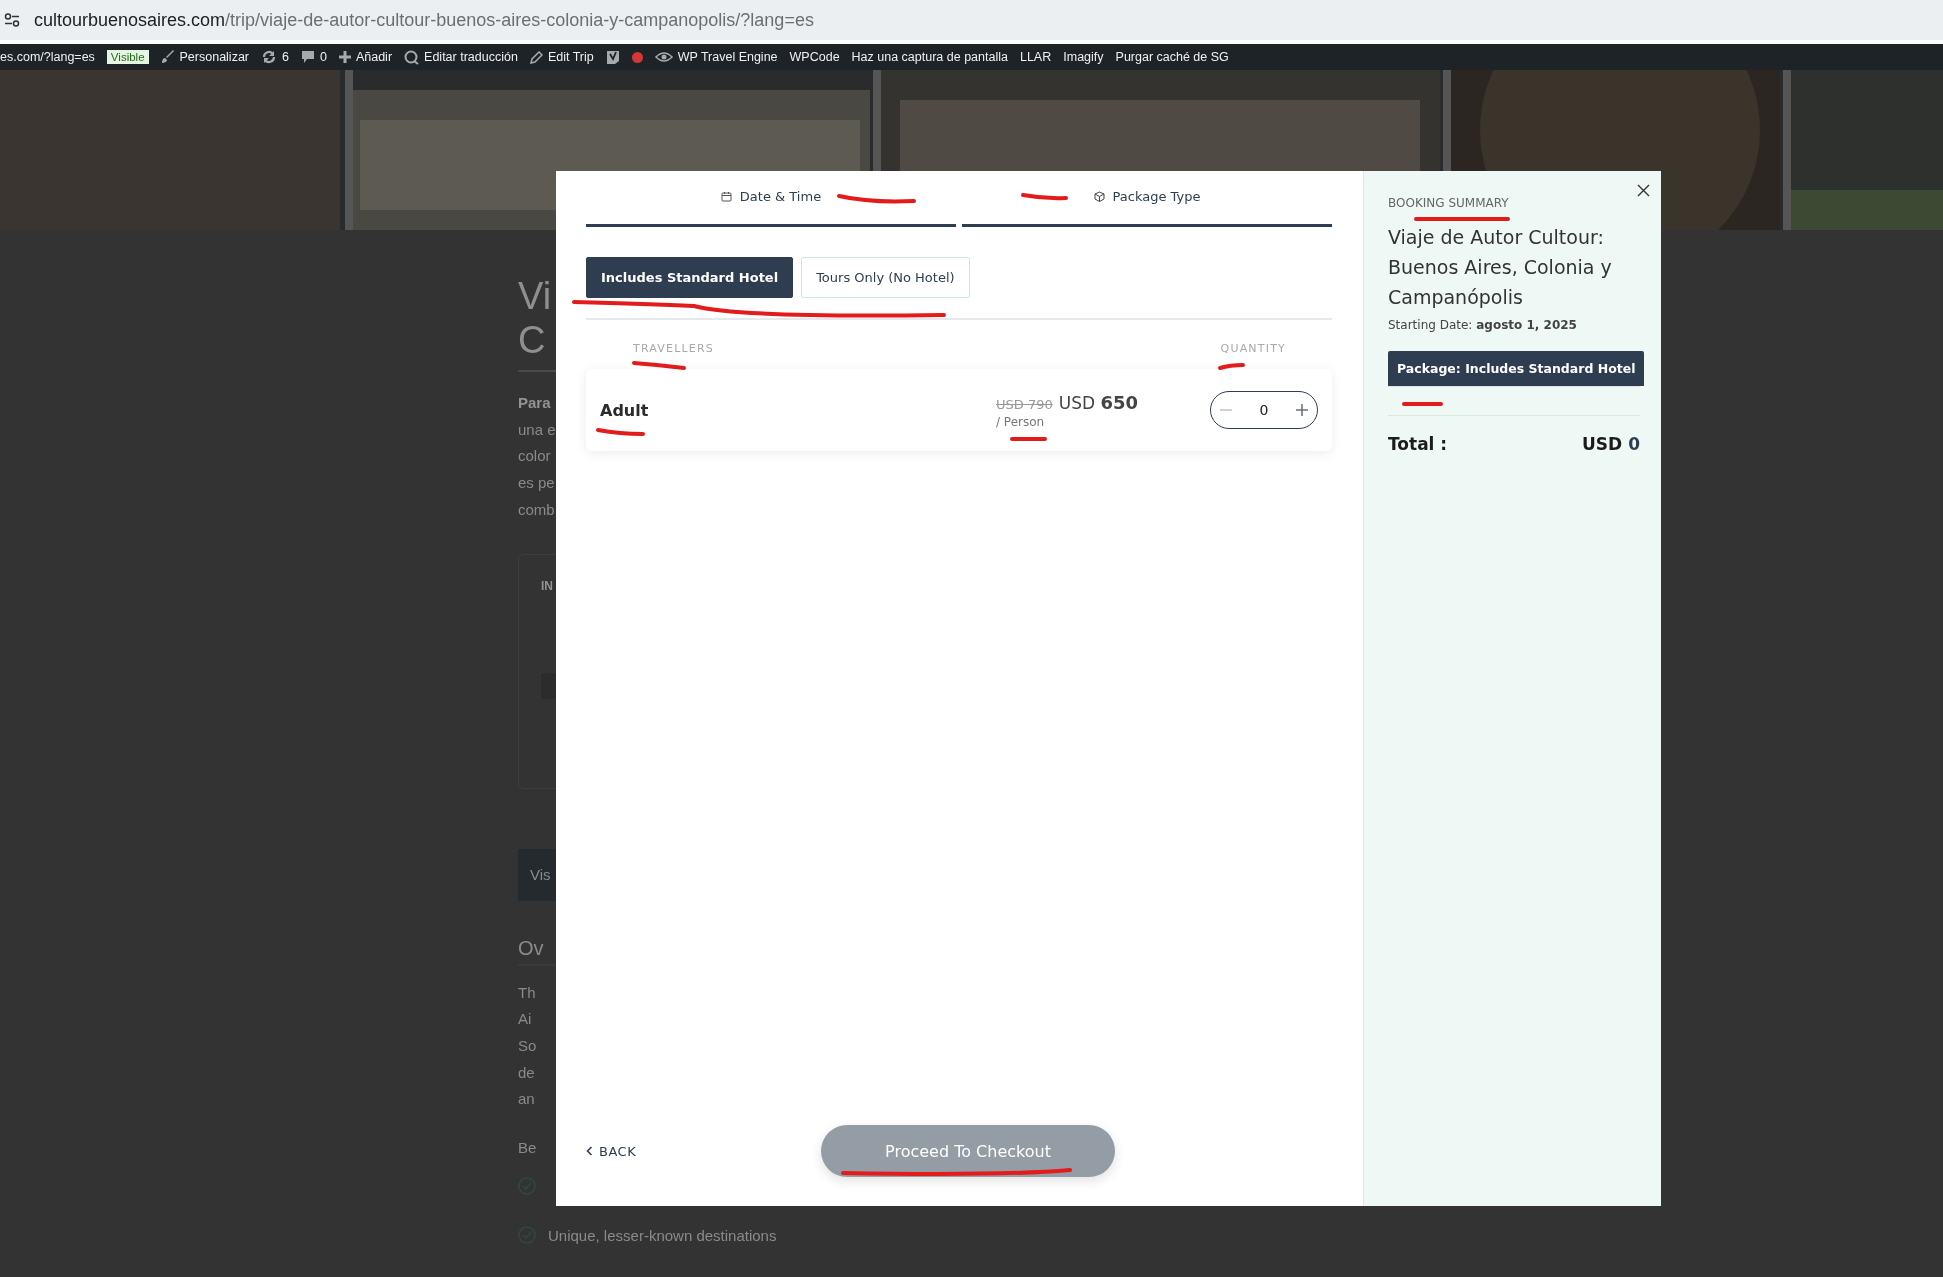  I want to click on paragraph-fragment: comb, so click(536, 509).